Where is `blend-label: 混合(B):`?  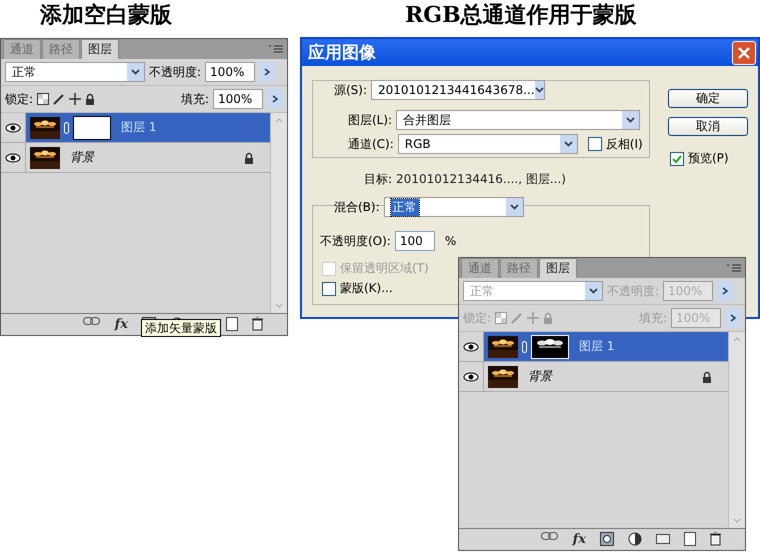
blend-label: 混合(B): is located at coordinates (357, 207).